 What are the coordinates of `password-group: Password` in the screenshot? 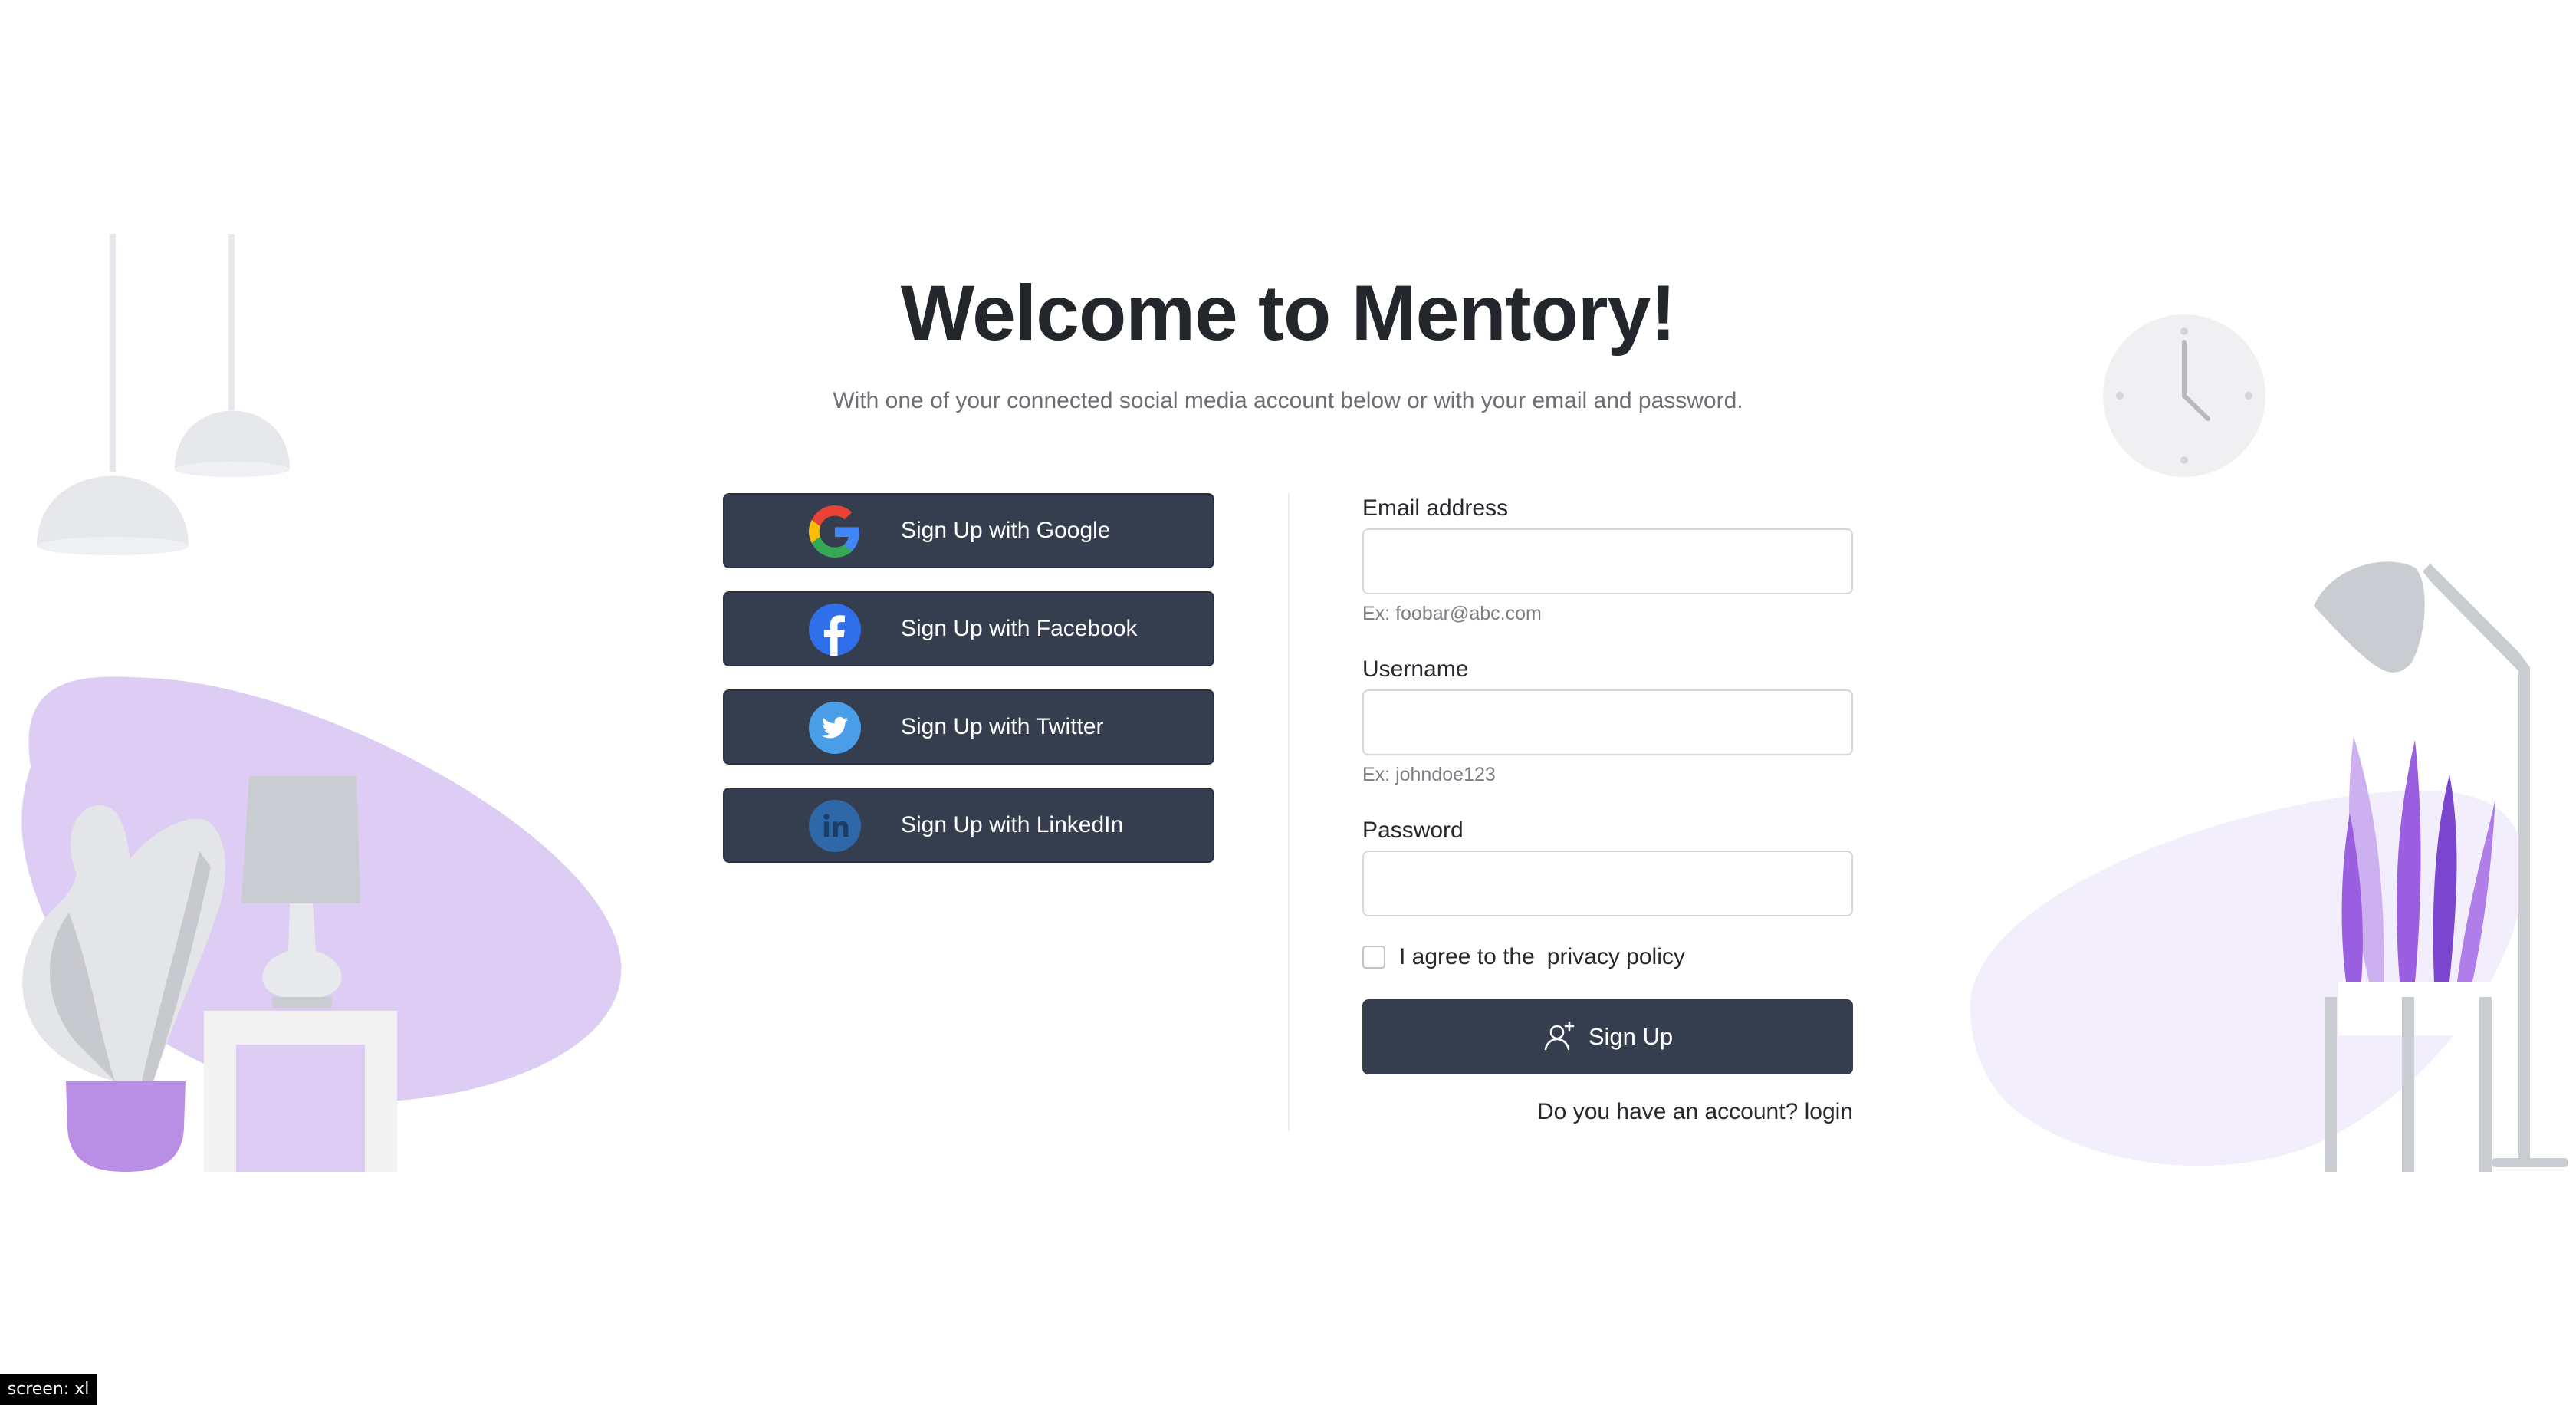 It's located at (1607, 866).